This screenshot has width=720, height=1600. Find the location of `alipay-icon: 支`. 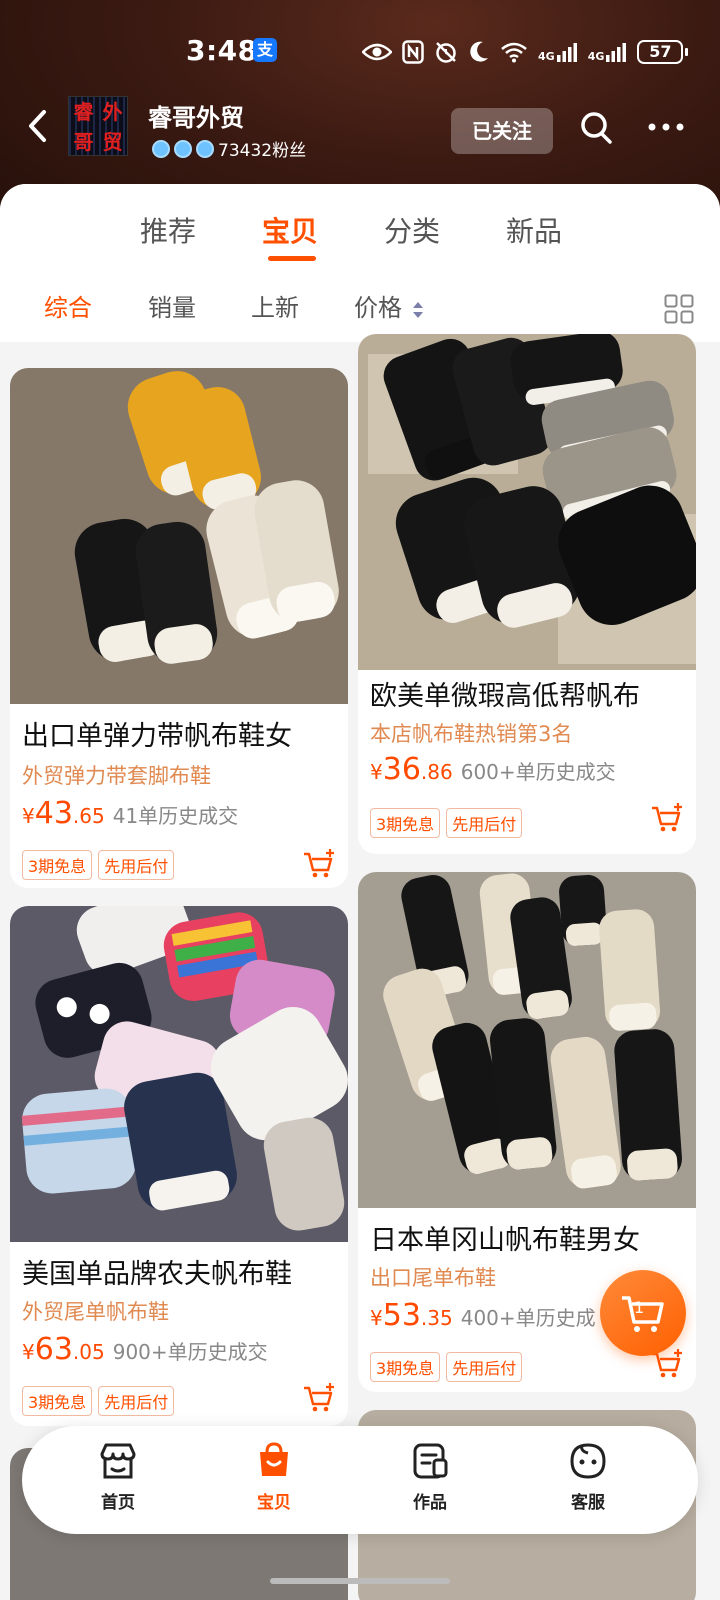

alipay-icon: 支 is located at coordinates (265, 50).